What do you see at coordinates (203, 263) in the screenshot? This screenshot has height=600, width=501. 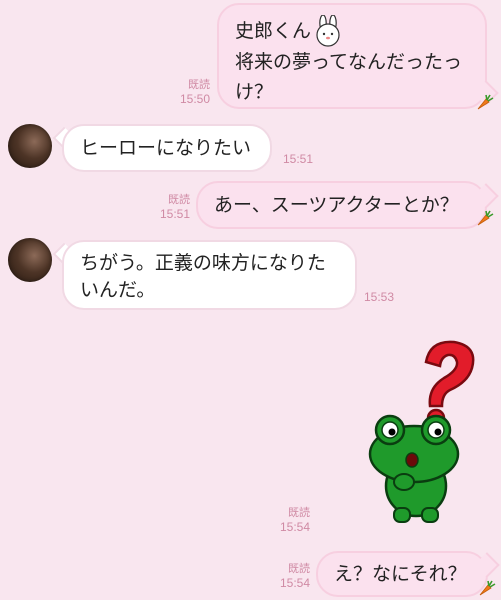 I see `message-text-line: ちがう。正義の味方になりた` at bounding box center [203, 263].